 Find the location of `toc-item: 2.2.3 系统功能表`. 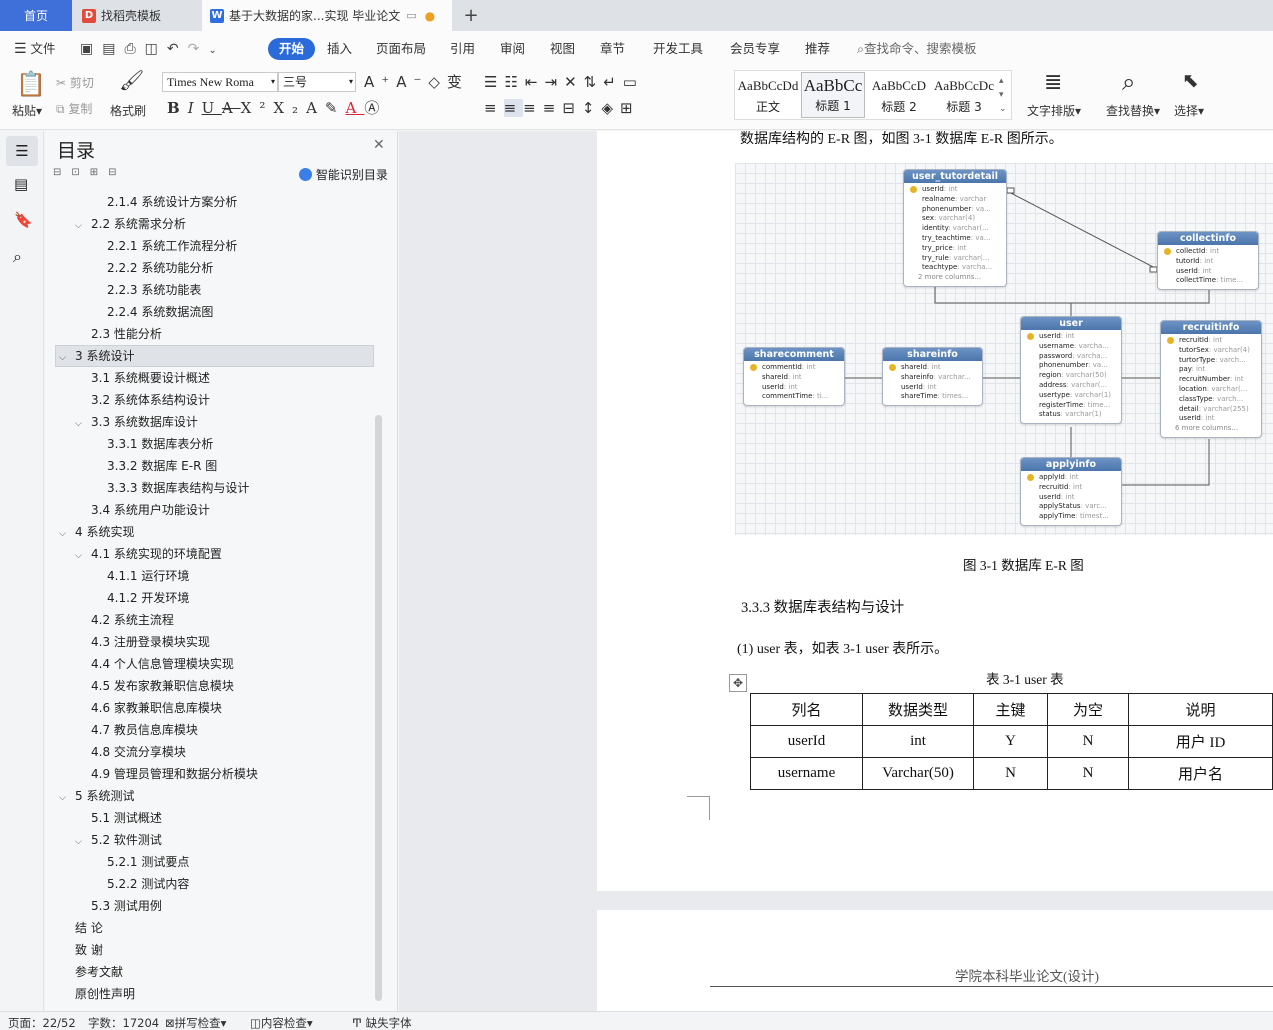

toc-item: 2.2.3 系统功能表 is located at coordinates (146, 290).